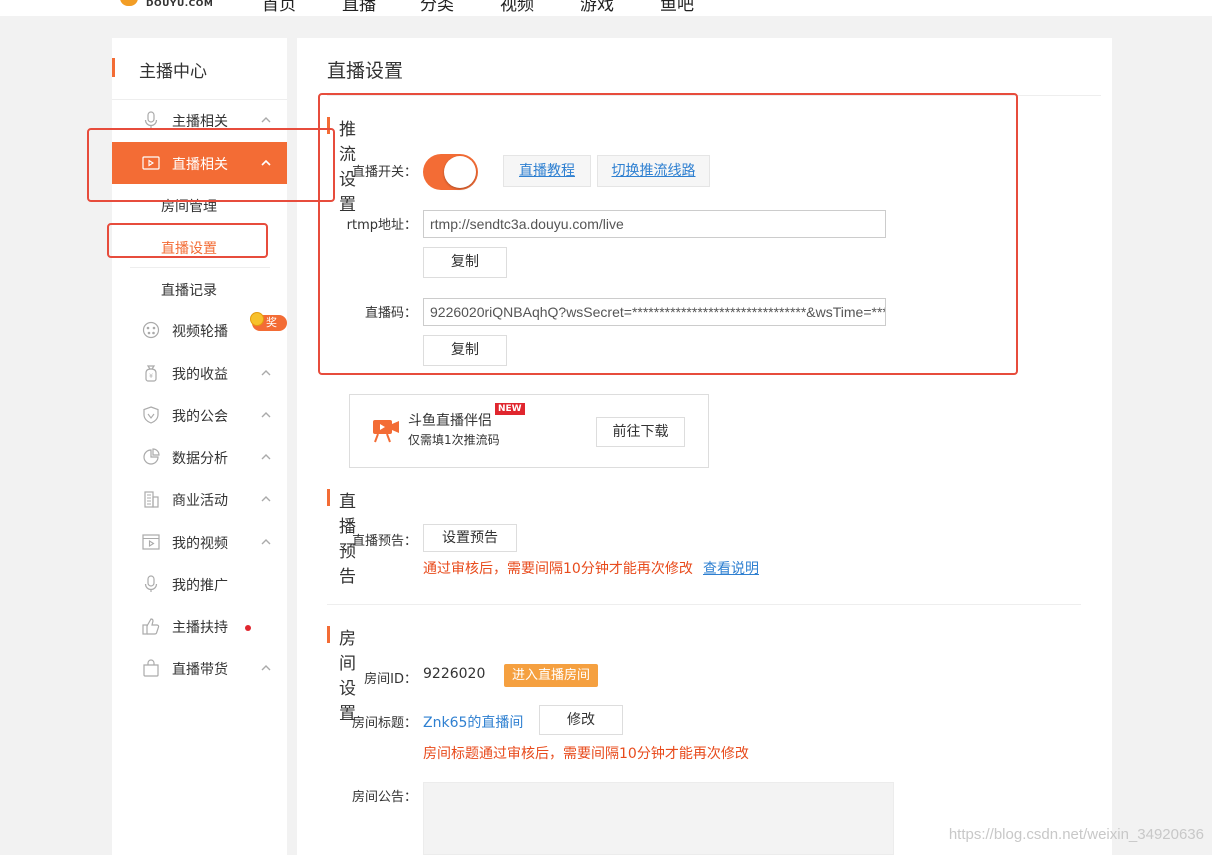  What do you see at coordinates (551, 675) in the screenshot?
I see `enter-room-button: 进入直播房间` at bounding box center [551, 675].